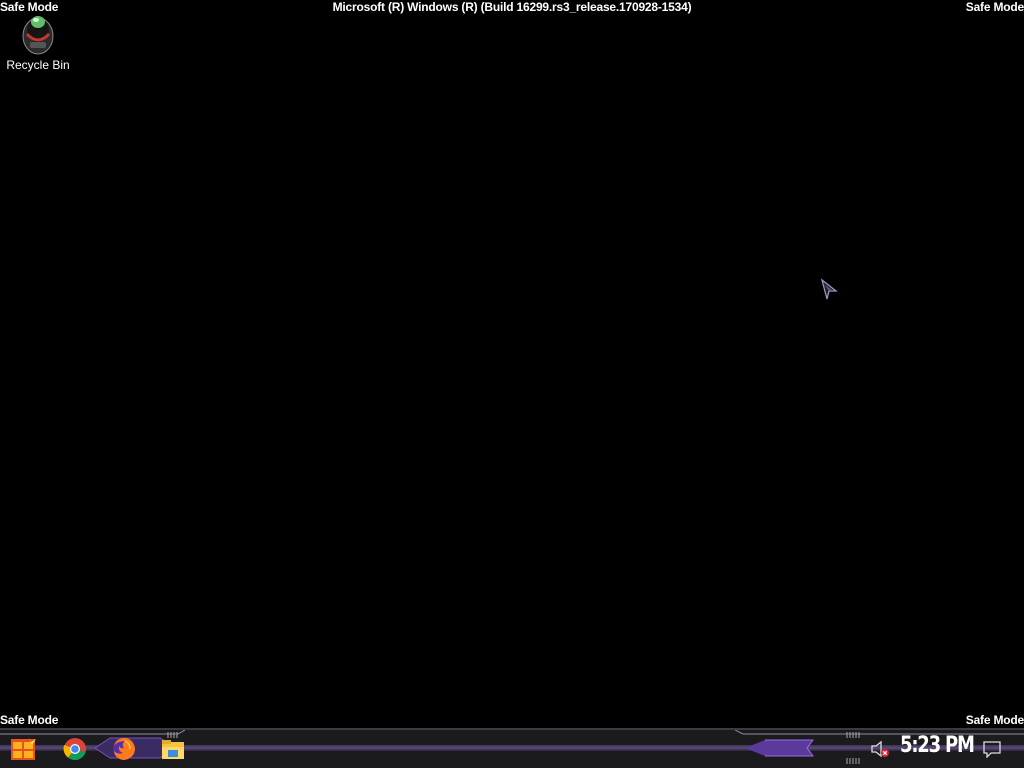 The width and height of the screenshot is (1024, 768). I want to click on recycle-bin-icon, so click(38, 35).